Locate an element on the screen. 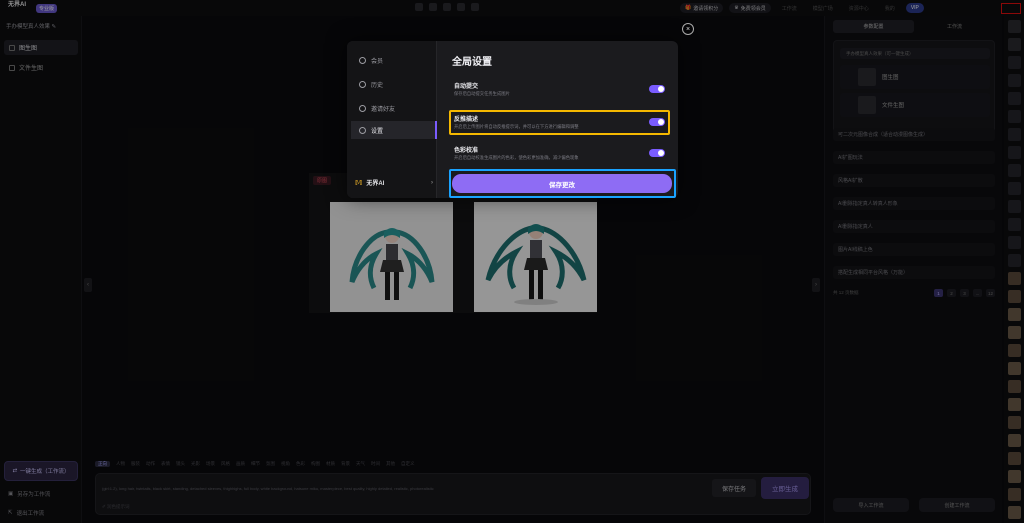 The height and width of the screenshot is (523, 1024). nav-item-membership: 会员 is located at coordinates (394, 60).